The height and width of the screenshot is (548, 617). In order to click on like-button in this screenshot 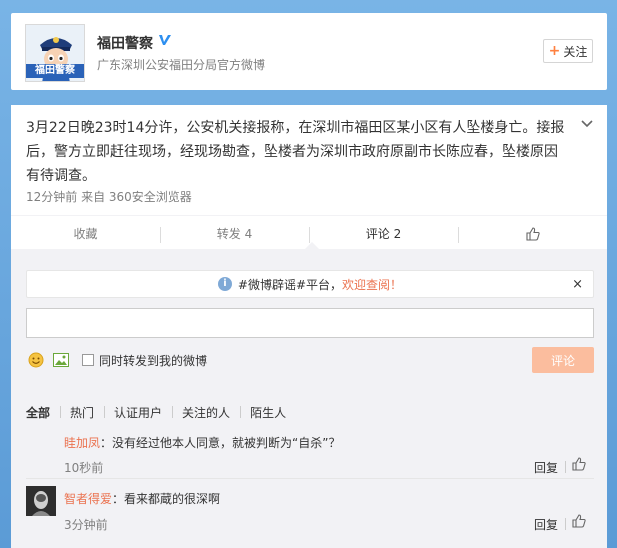, I will do `click(532, 234)`.